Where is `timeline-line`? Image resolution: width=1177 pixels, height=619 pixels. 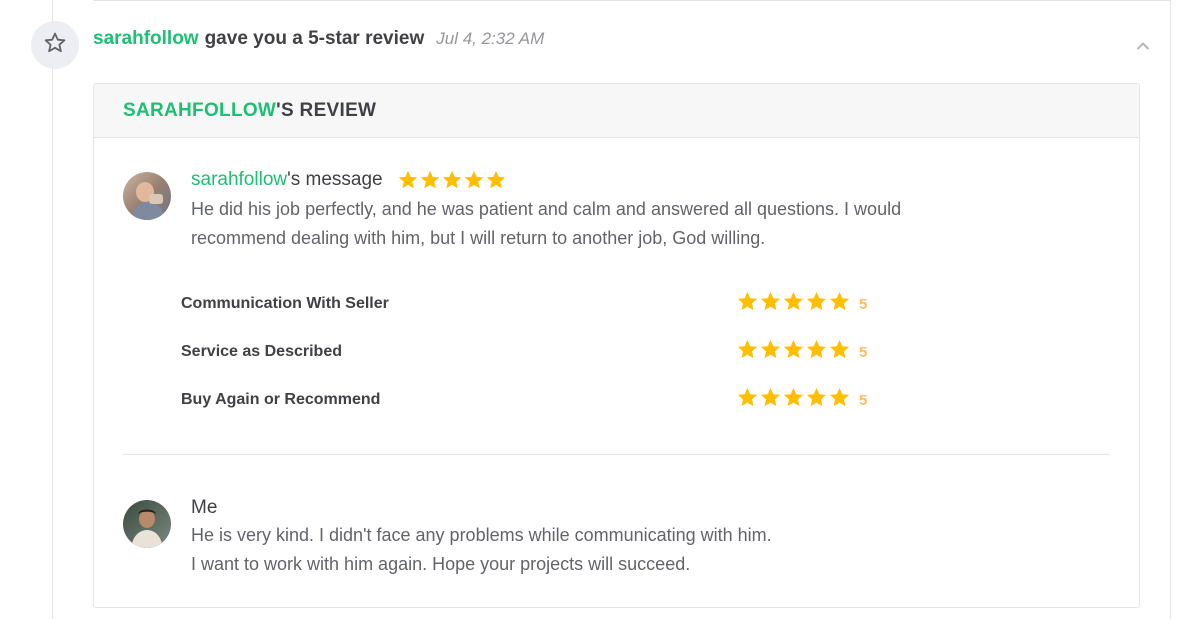 timeline-line is located at coordinates (52, 309).